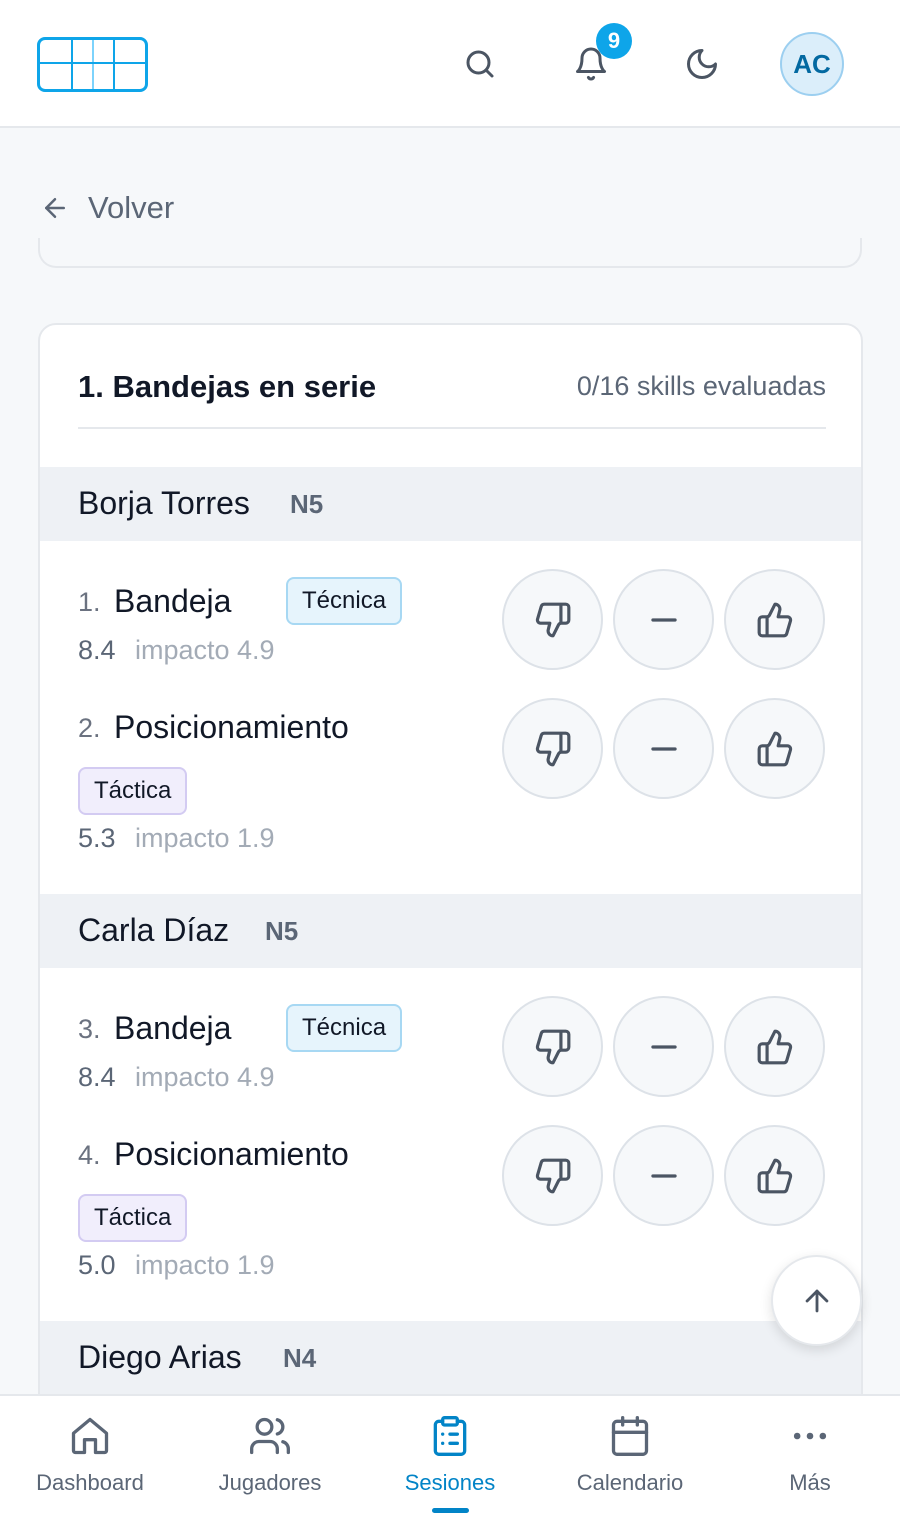 The height and width of the screenshot is (1532, 900). Describe the element at coordinates (270, 1469) in the screenshot. I see `nav-item-jugadores: Jugadores` at that location.